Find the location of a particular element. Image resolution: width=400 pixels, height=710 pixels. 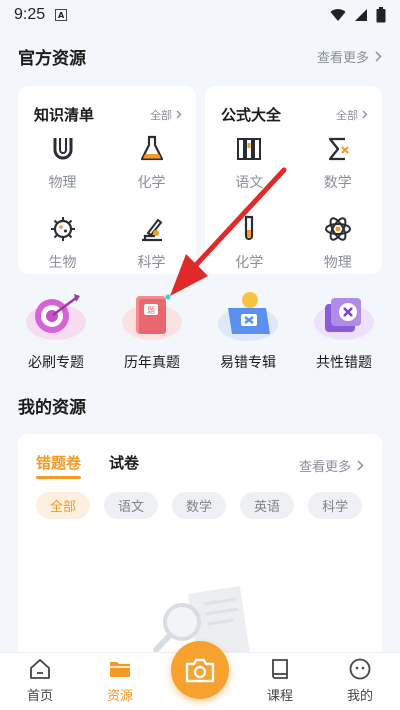

chip-english: 英语 is located at coordinates (267, 505).